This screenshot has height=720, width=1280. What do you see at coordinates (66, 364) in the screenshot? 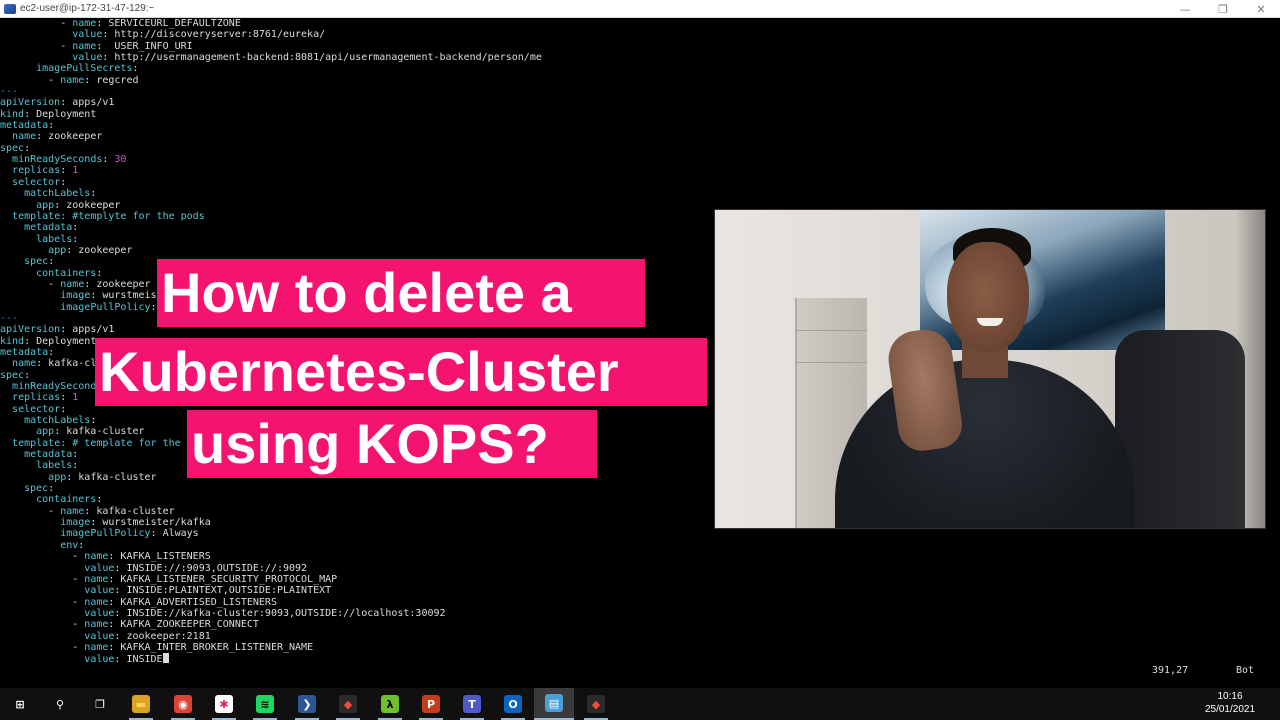
I see `code-token: : kafka-cl` at bounding box center [66, 364].